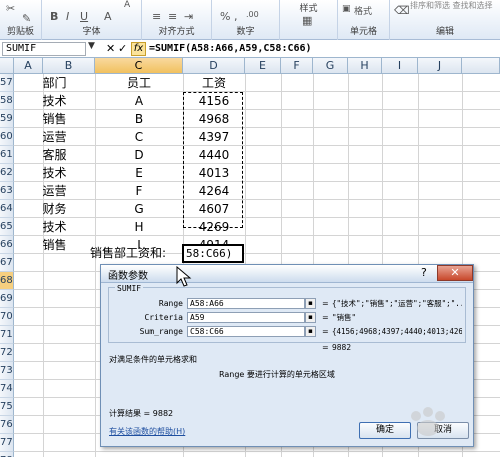 Image resolution: width=500 pixels, height=457 pixels. I want to click on ribbon-group-cells: ▣ 格式 单元格, so click(364, 20).